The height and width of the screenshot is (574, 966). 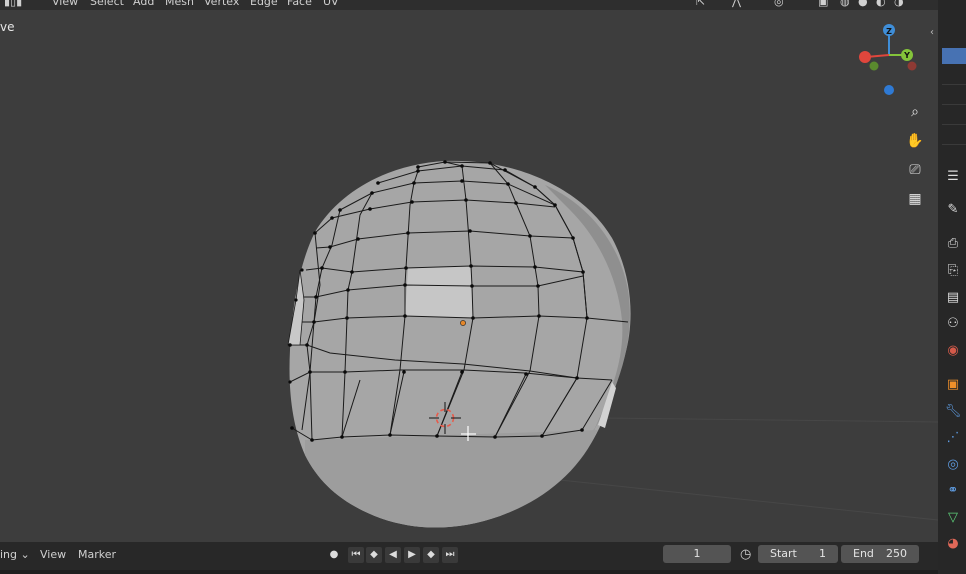 What do you see at coordinates (953, 298) in the screenshot?
I see `view-layer-icon: ▤` at bounding box center [953, 298].